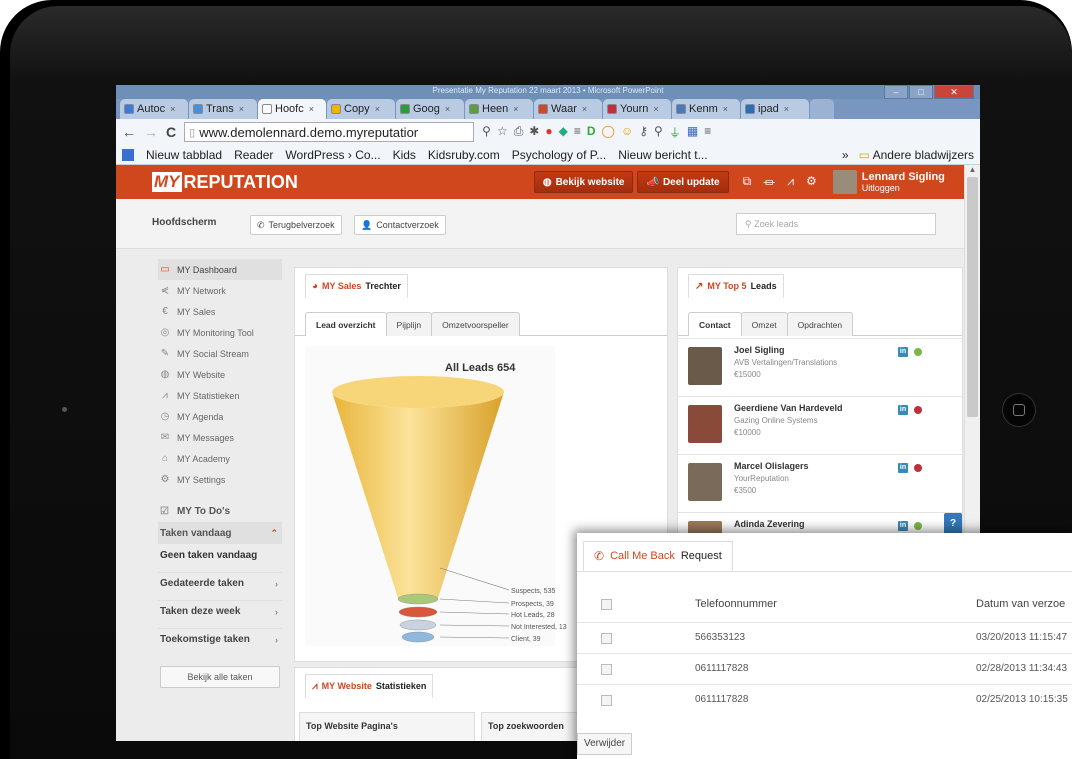 This screenshot has width=1072, height=759. What do you see at coordinates (637, 109) in the screenshot?
I see `browser-tab: Yourn ×` at bounding box center [637, 109].